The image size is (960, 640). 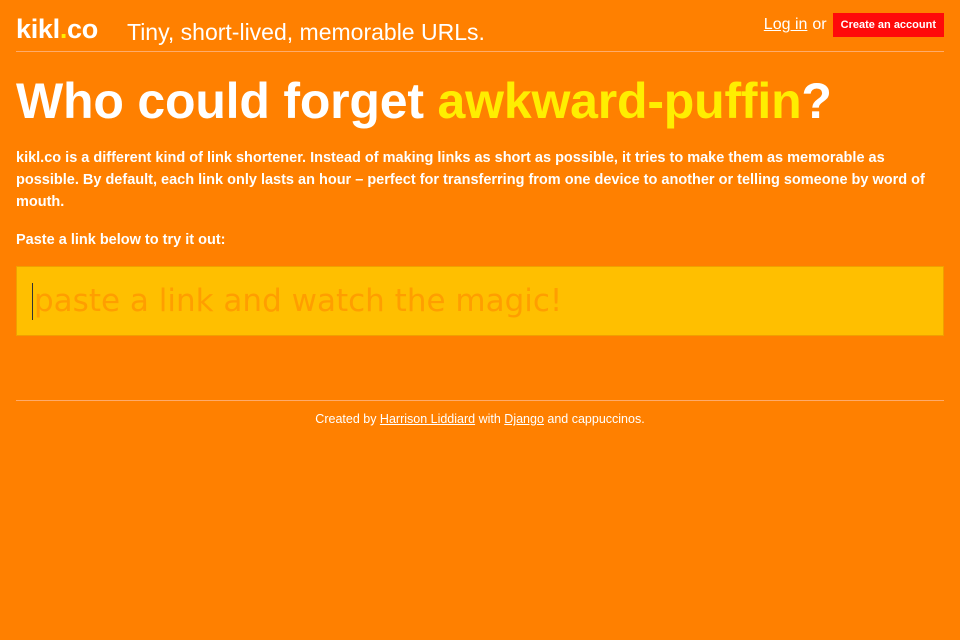 What do you see at coordinates (82, 29) in the screenshot?
I see `logo-tld: co` at bounding box center [82, 29].